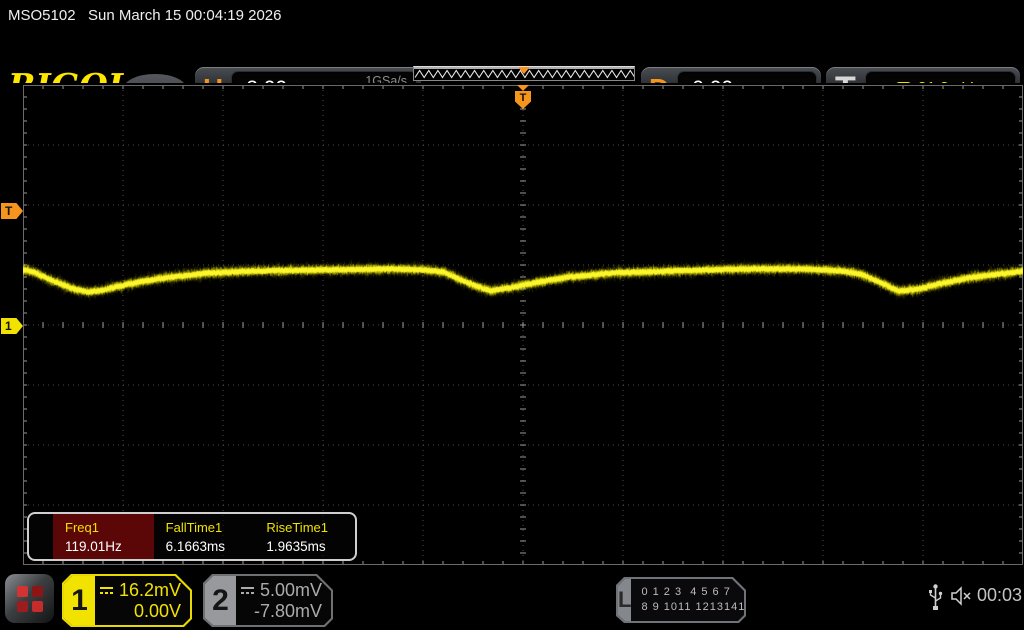 This screenshot has width=1024, height=630. What do you see at coordinates (103, 536) in the screenshot?
I see `measurement-item-freq: Freq1 119.01Hz` at bounding box center [103, 536].